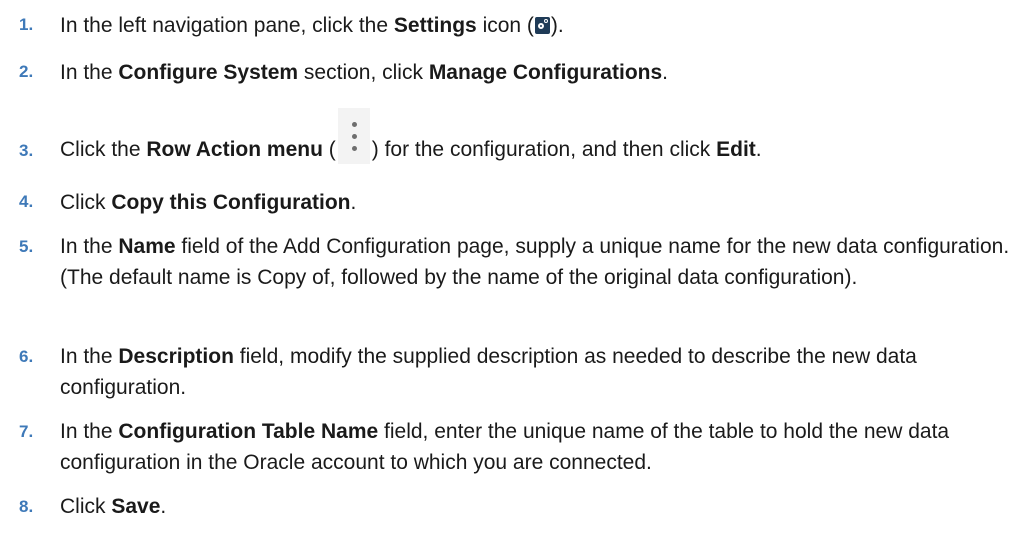 Image resolution: width=1035 pixels, height=533 pixels. I want to click on row-action-kebab-icon, so click(353, 136).